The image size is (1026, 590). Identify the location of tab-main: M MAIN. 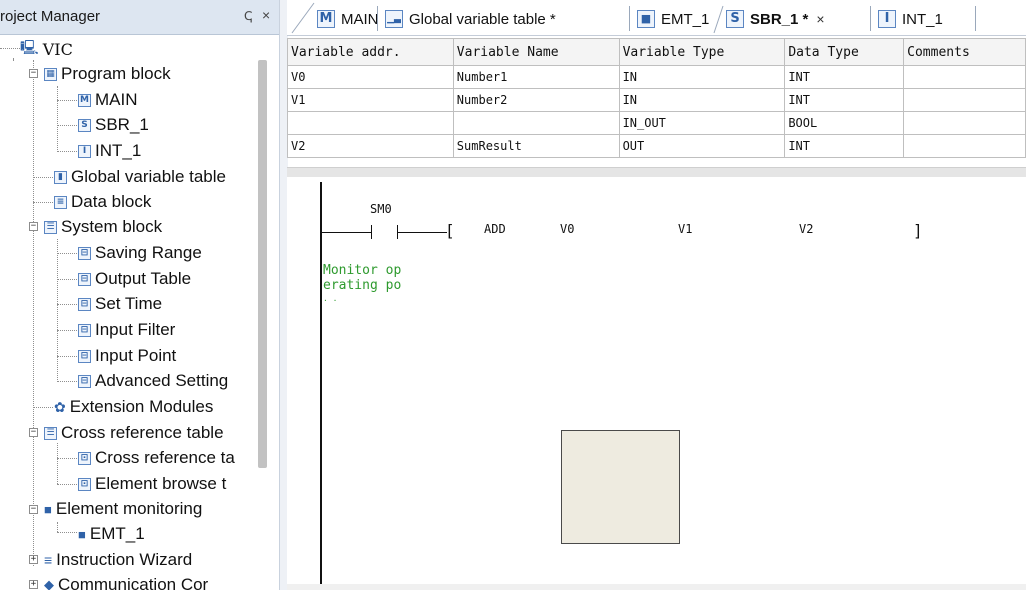
(348, 19).